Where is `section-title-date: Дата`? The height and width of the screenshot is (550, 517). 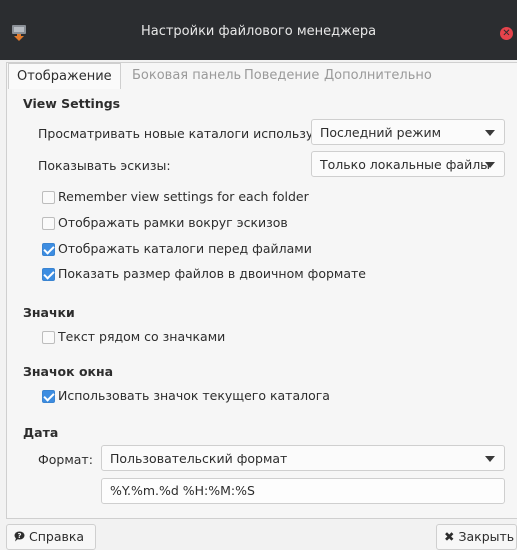 section-title-date: Дата is located at coordinates (41, 432).